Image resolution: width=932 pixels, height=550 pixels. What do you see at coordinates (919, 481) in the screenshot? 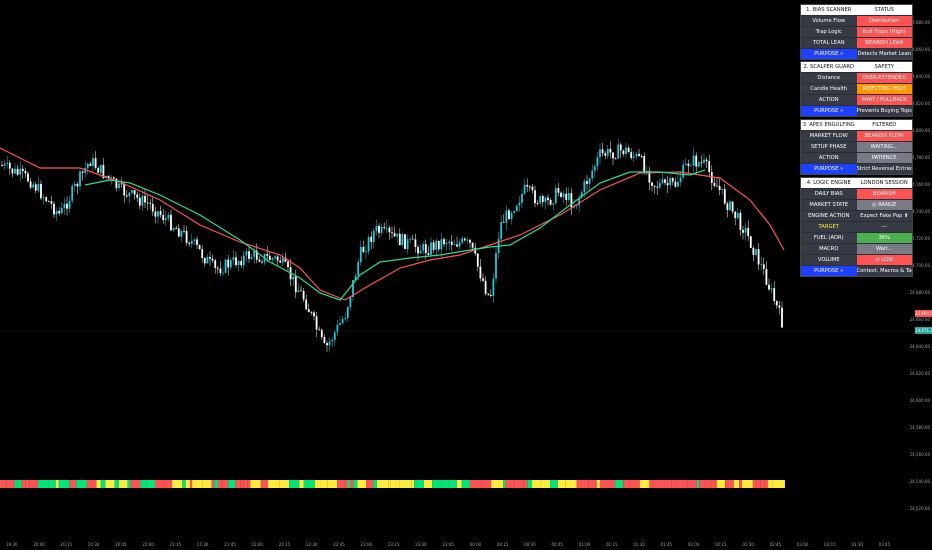
I see `price-tick-label: 24,540.00` at bounding box center [919, 481].